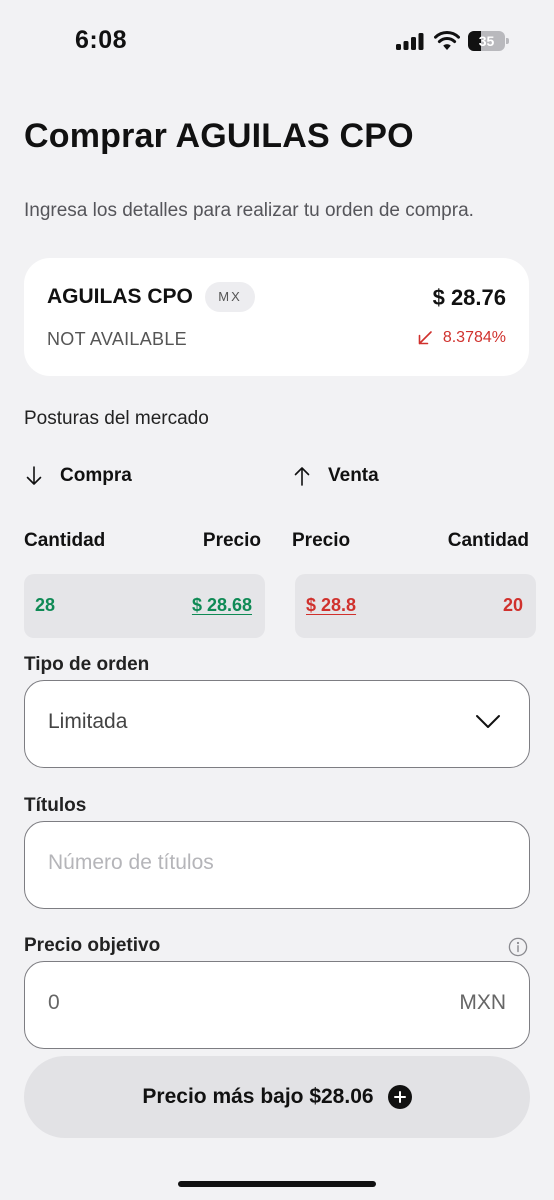 The image size is (554, 1200). What do you see at coordinates (92, 945) in the screenshot?
I see `target-price-label: Precio objetivo` at bounding box center [92, 945].